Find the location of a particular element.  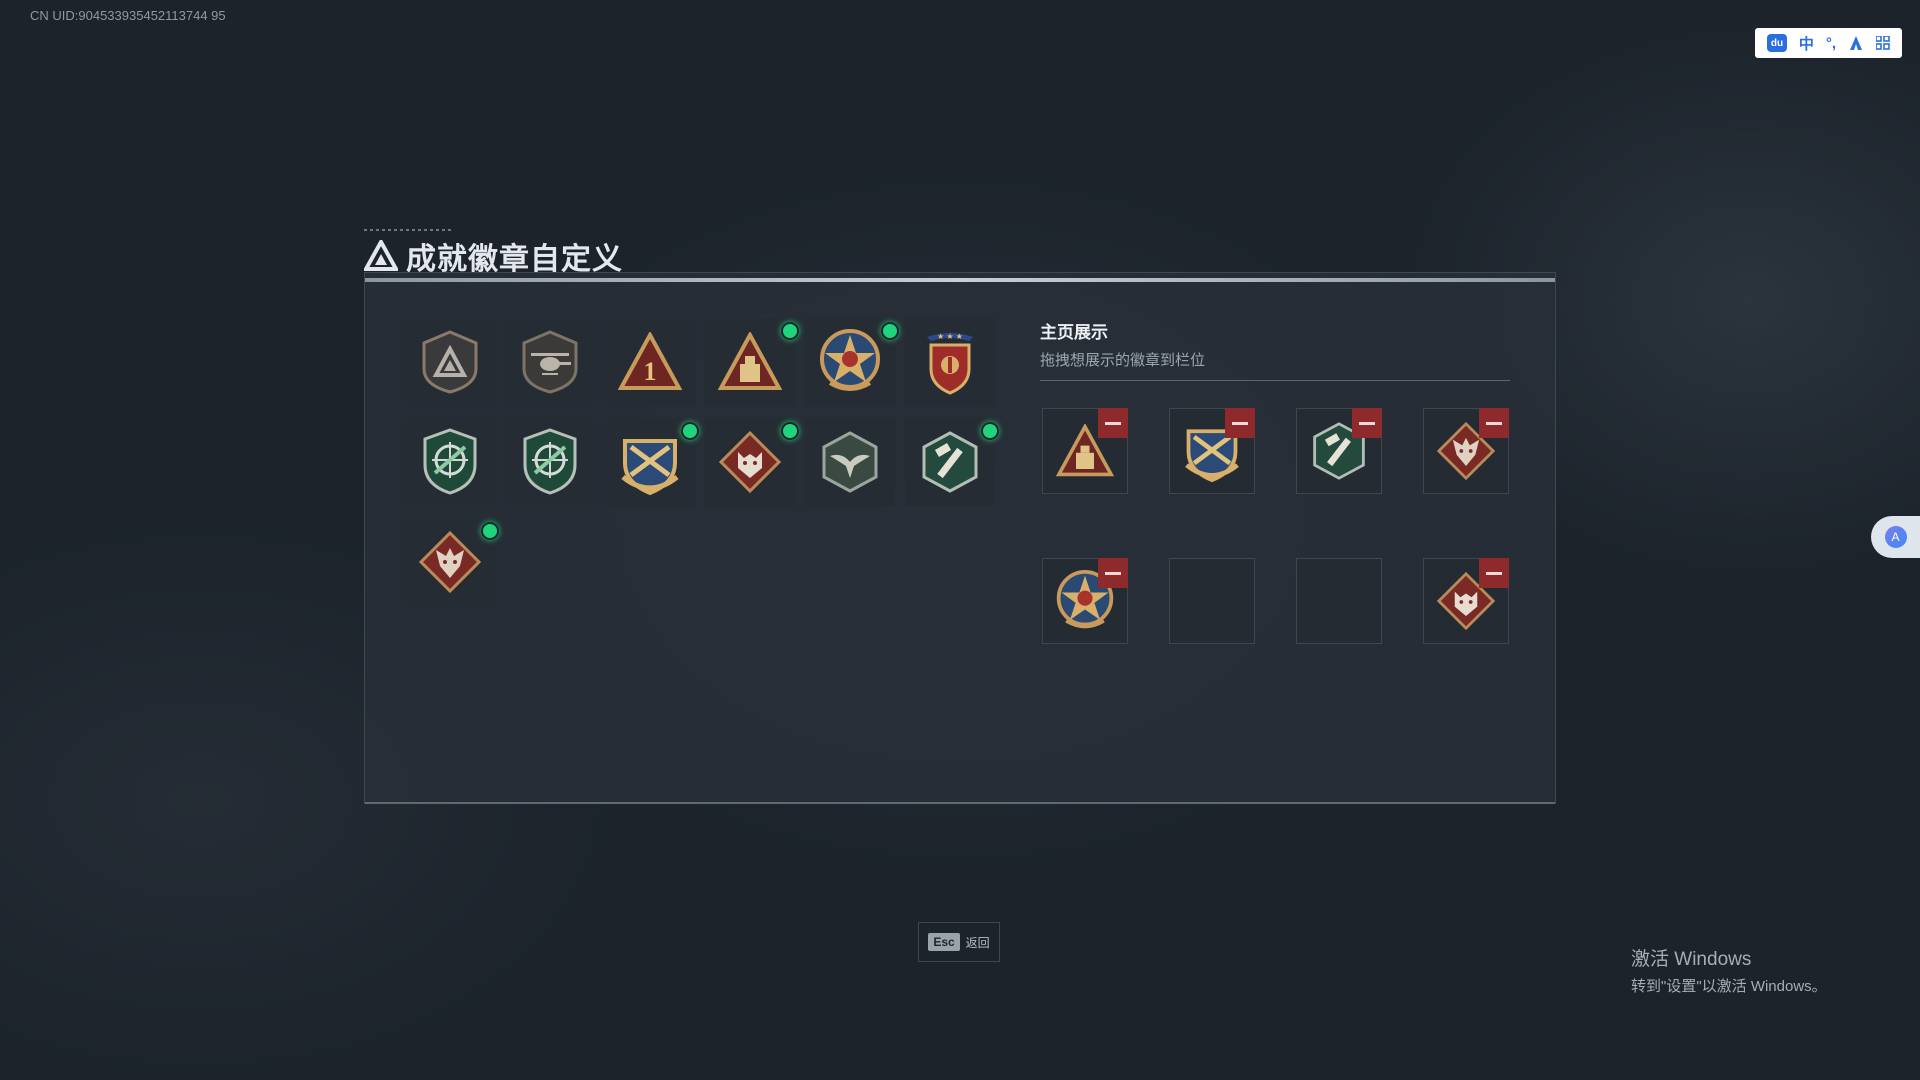

ammo-triangle-badge-icon is located at coordinates (750, 361).